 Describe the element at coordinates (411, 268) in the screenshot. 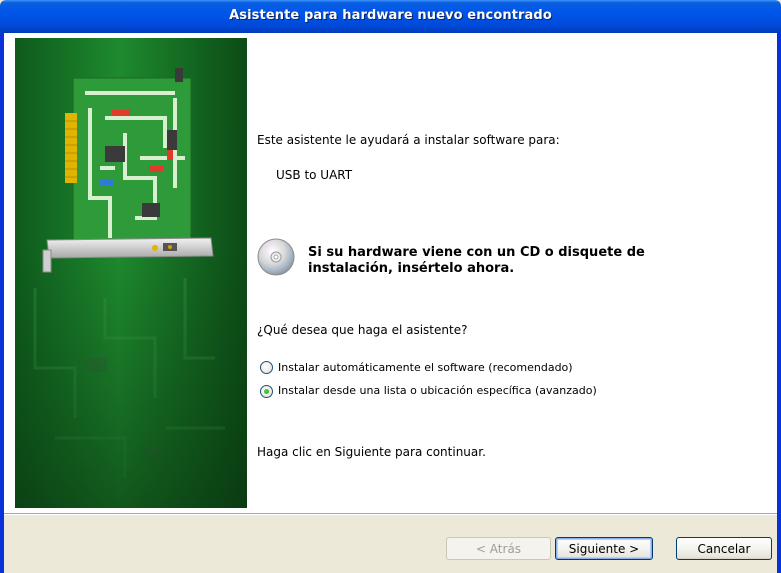

I see `cd-prompt-line2: instalación, insértelo ahora.` at that location.